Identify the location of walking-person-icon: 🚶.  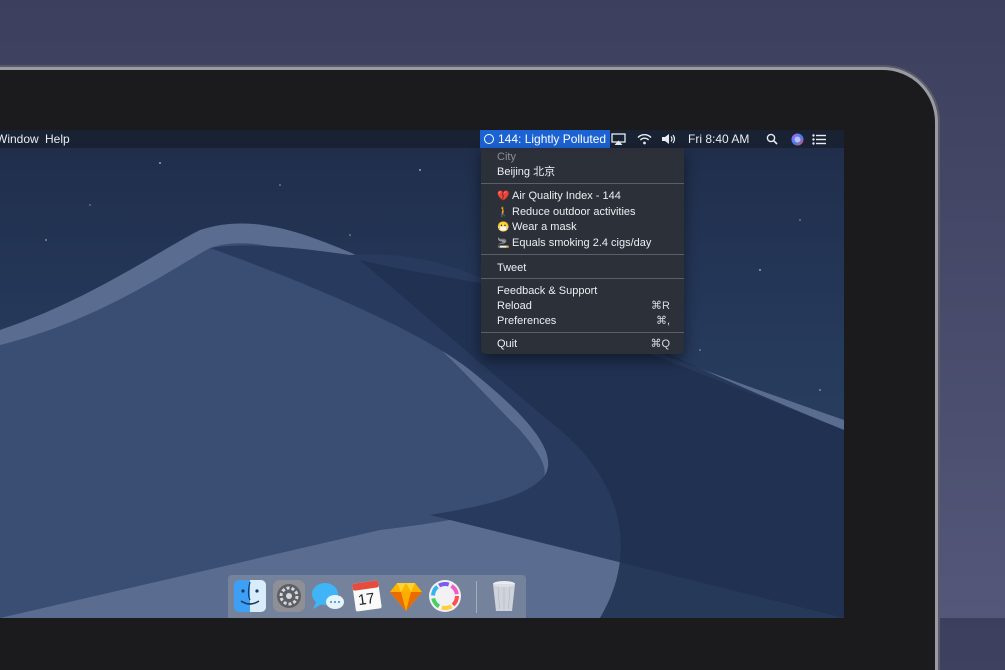
(503, 212).